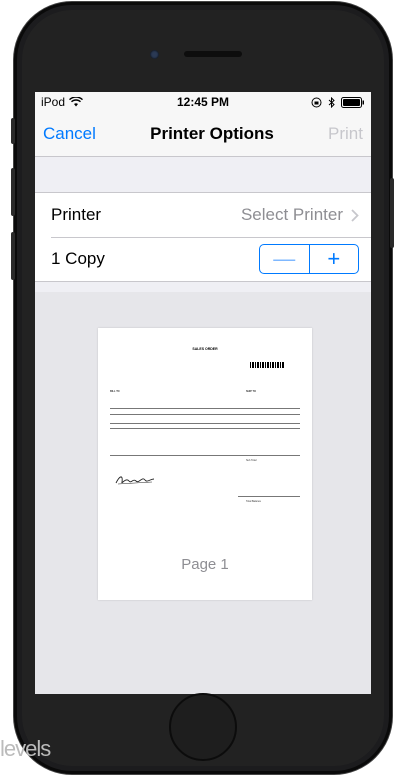 The width and height of the screenshot is (402, 778). I want to click on increment-button: +, so click(334, 259).